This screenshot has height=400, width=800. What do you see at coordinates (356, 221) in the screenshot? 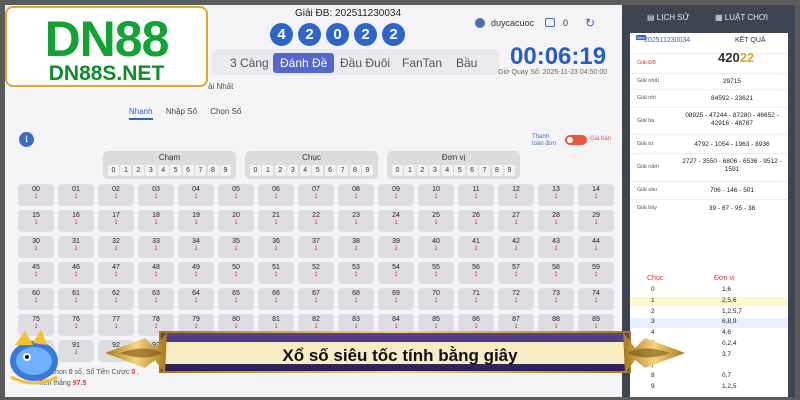
I see `number-cell: 23 1` at bounding box center [356, 221].